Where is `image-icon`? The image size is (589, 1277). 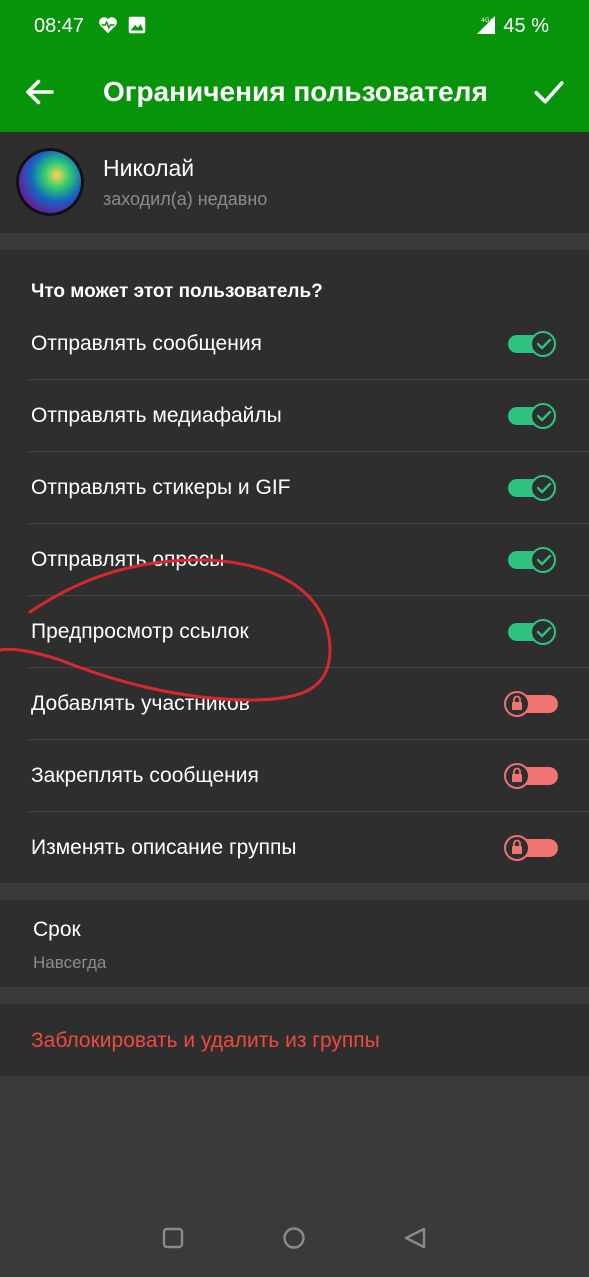
image-icon is located at coordinates (137, 25).